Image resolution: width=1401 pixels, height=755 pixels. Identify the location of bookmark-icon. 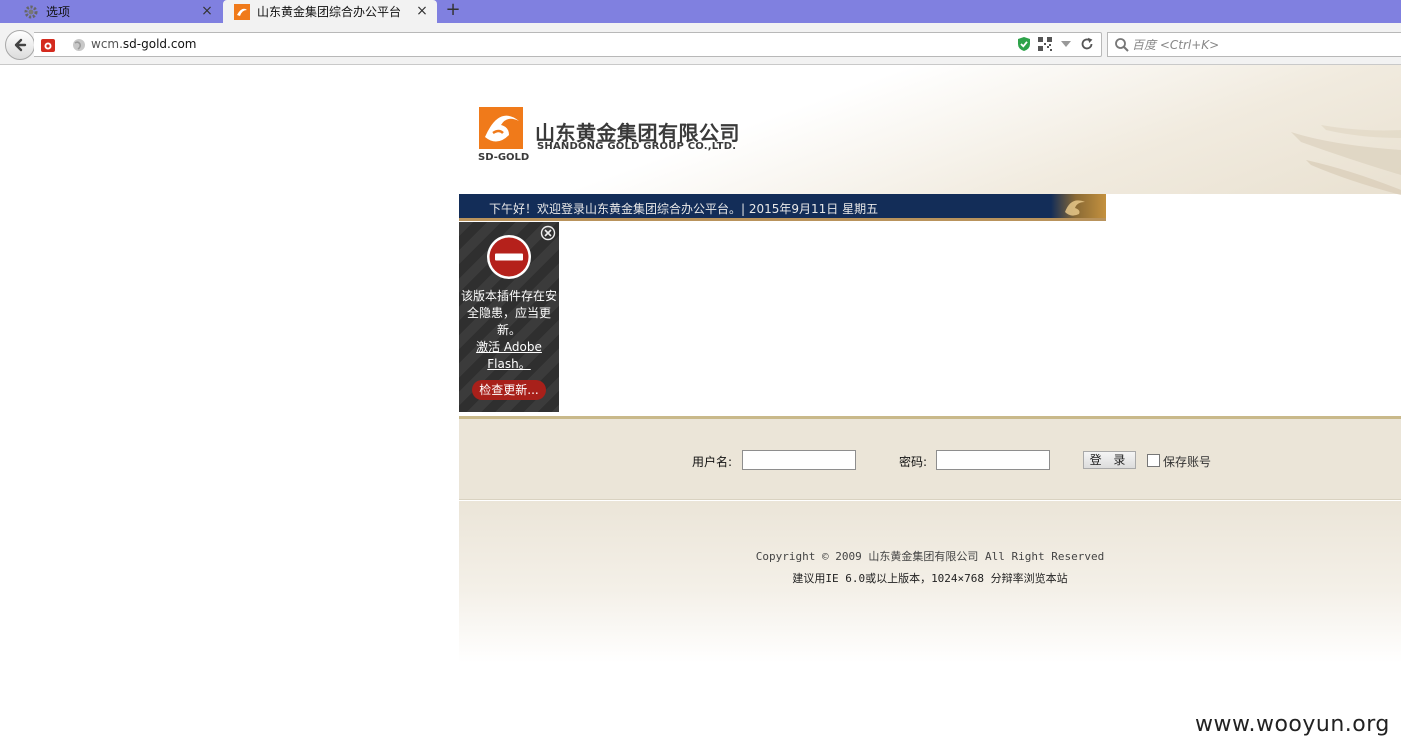
(48, 45).